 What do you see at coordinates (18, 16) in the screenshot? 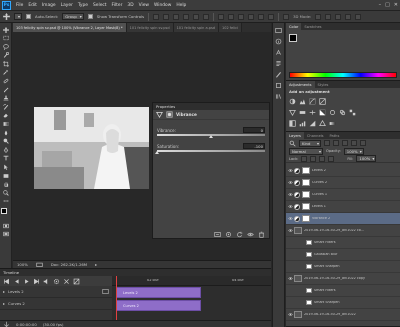
I see `tool-preset-picker` at bounding box center [18, 16].